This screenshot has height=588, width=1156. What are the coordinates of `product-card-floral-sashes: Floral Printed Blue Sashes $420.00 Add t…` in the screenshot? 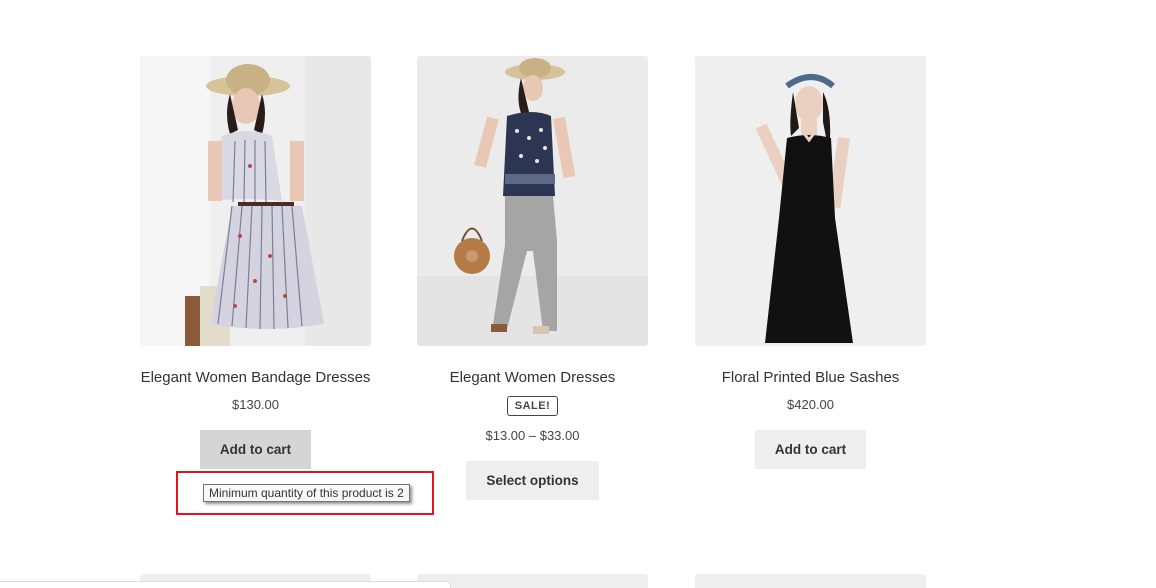 It's located at (810, 262).